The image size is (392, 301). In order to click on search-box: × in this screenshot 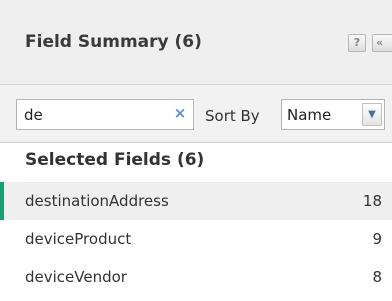, I will do `click(105, 114)`.